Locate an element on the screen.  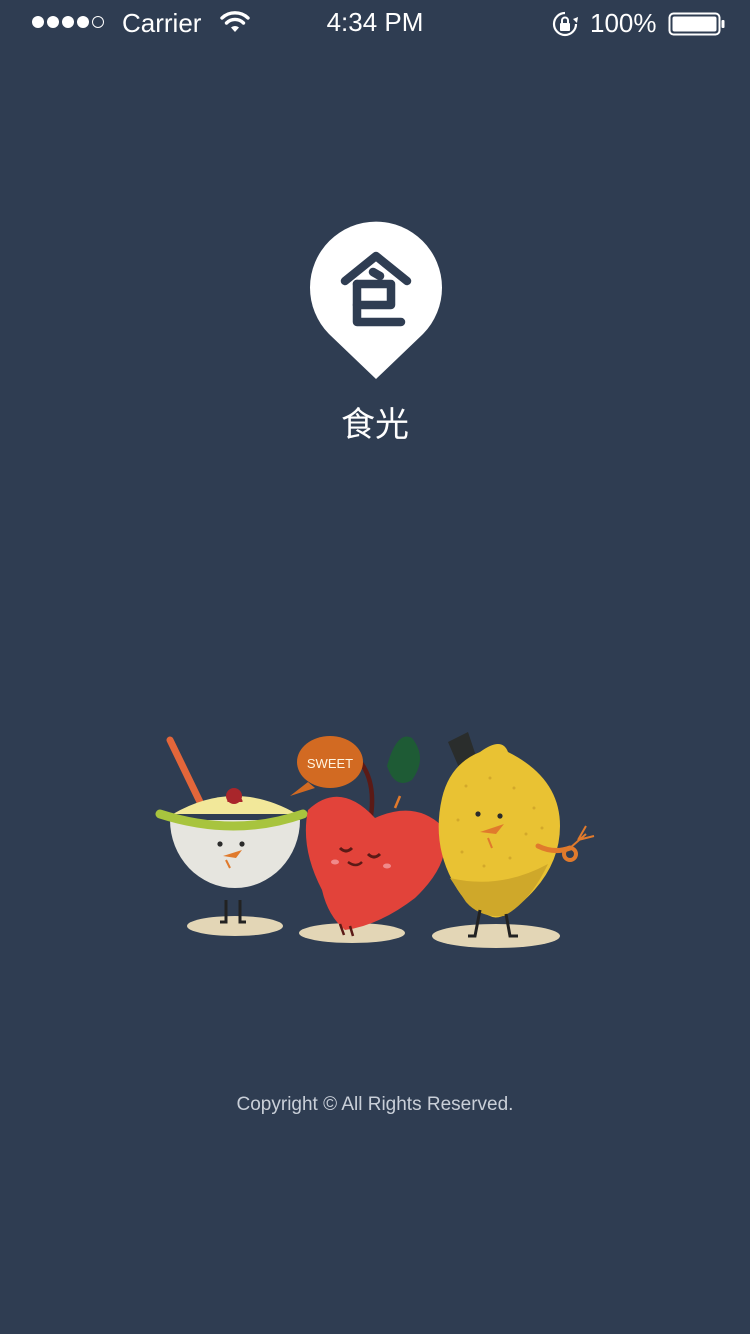
speech-bubble-text: SWEET is located at coordinates (330, 763).